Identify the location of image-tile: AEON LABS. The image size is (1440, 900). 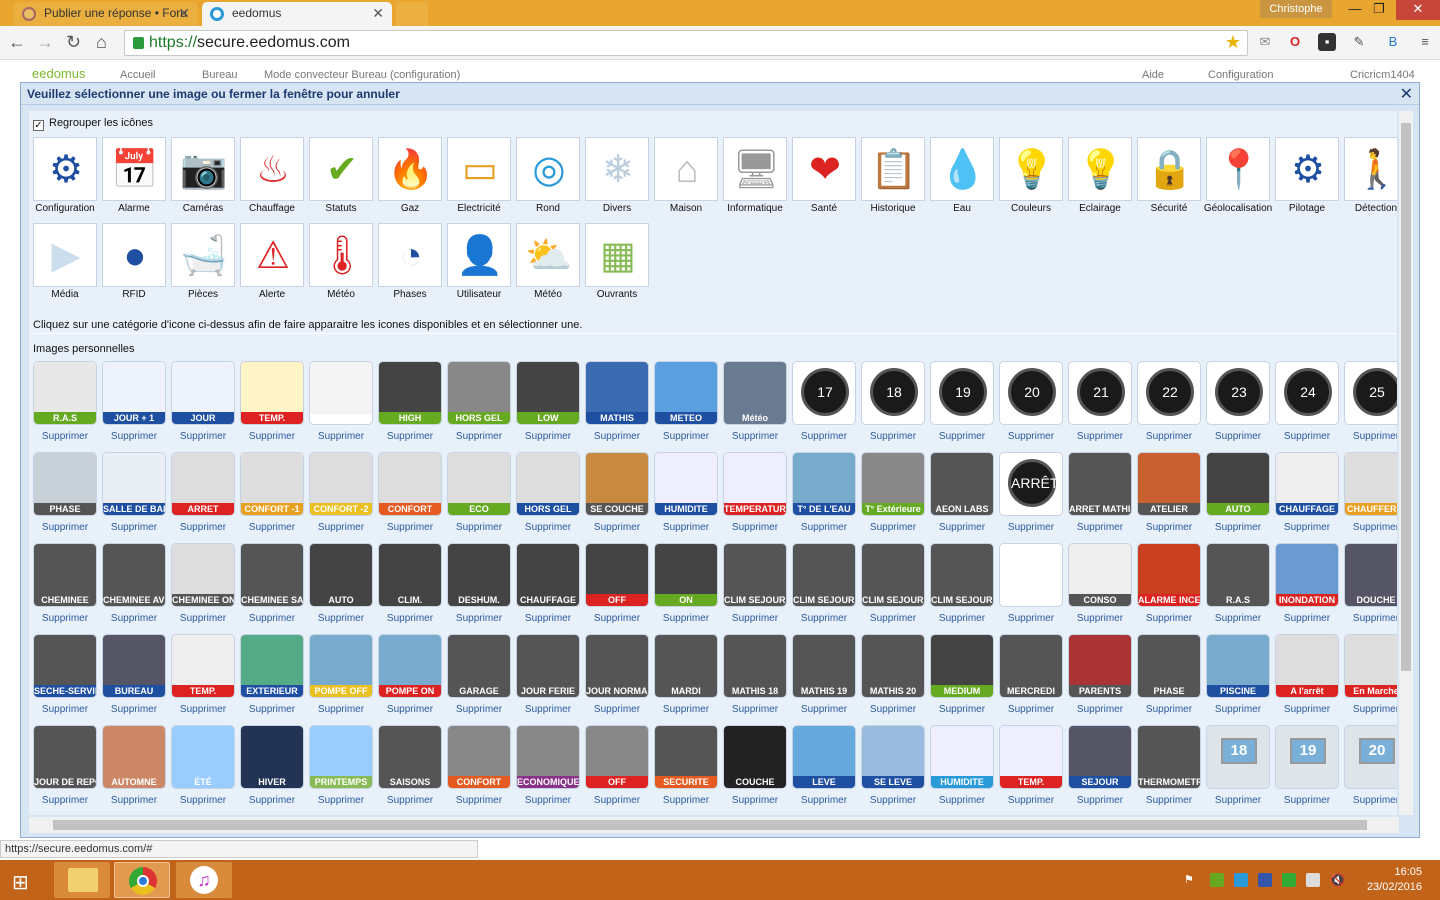
(962, 484).